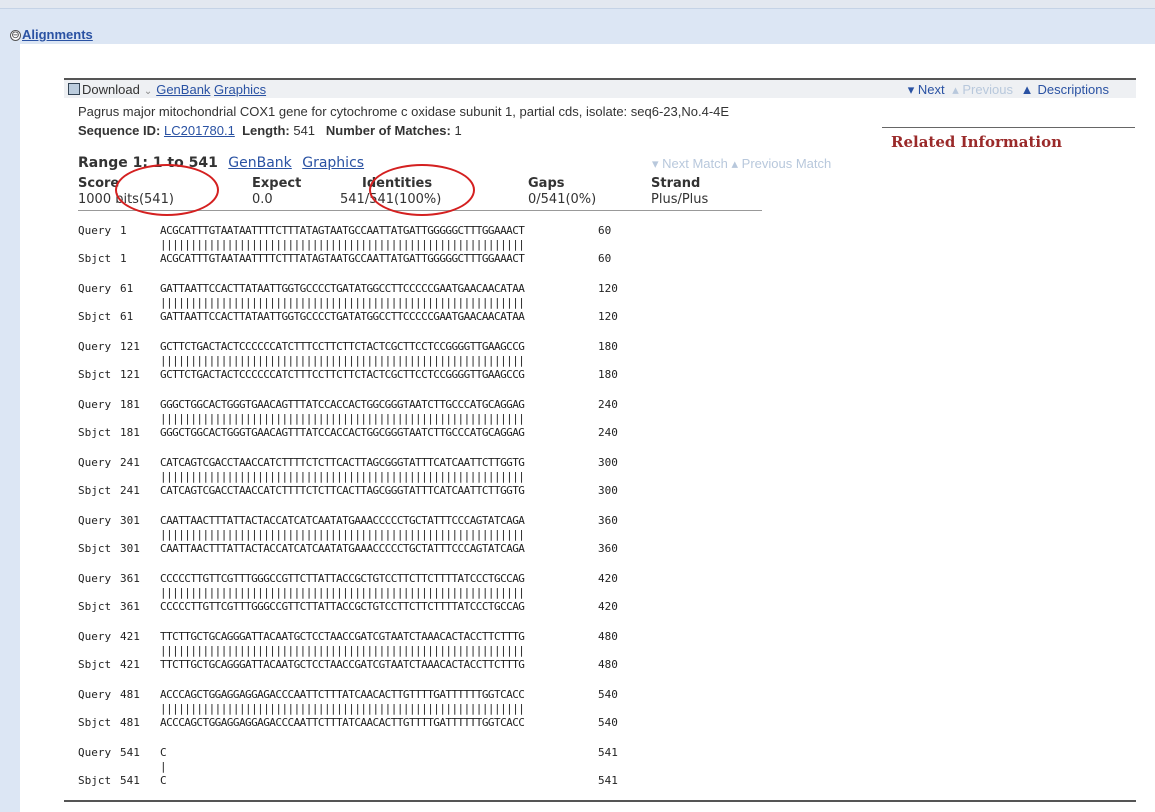 Image resolution: width=1155 pixels, height=812 pixels. What do you see at coordinates (123, 258) in the screenshot?
I see `sbjct-start: 1` at bounding box center [123, 258].